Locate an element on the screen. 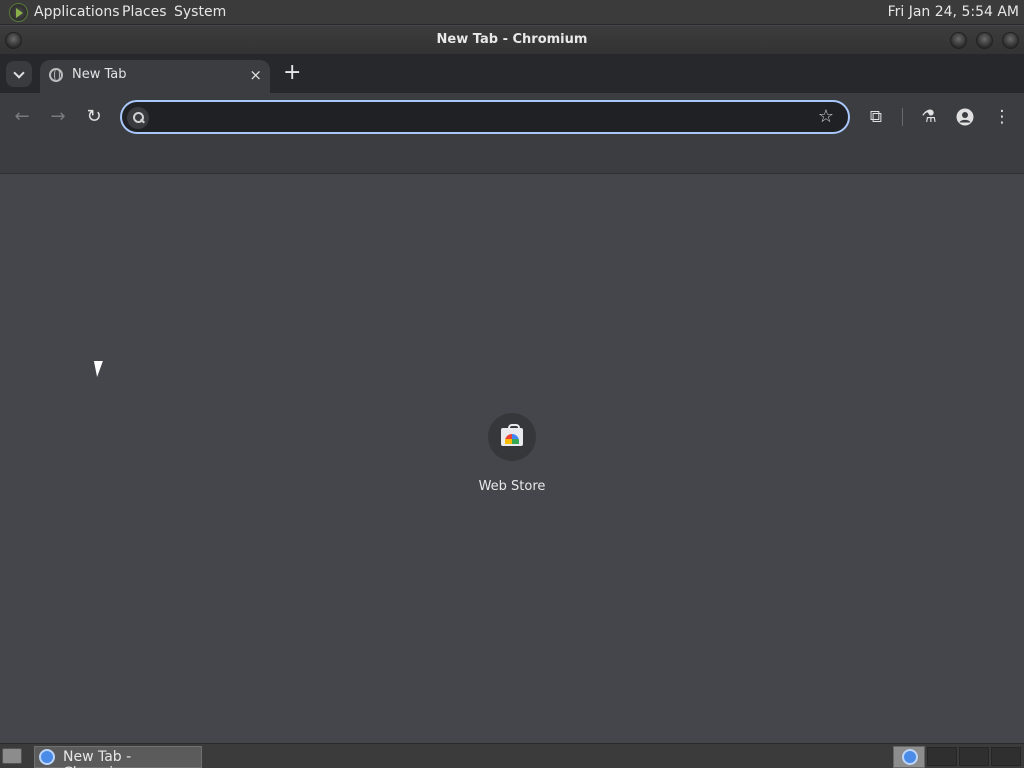  shortcut-label: Web Store is located at coordinates (512, 486).